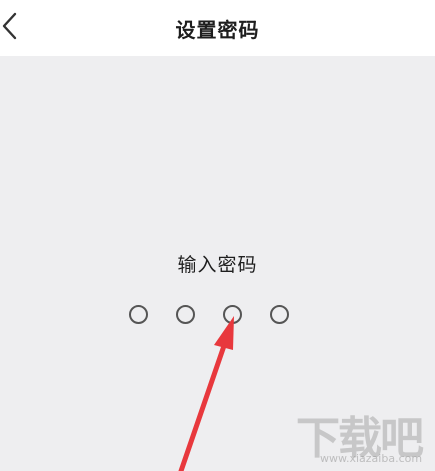  What do you see at coordinates (217, 265) in the screenshot?
I see `pin-prompt: 输入密码` at bounding box center [217, 265].